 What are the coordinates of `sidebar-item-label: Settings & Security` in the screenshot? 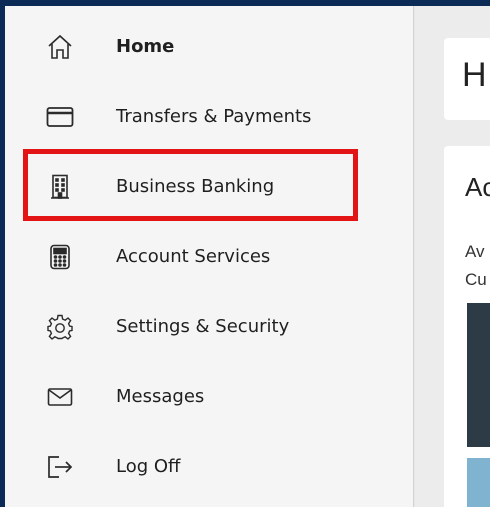 It's located at (203, 326).